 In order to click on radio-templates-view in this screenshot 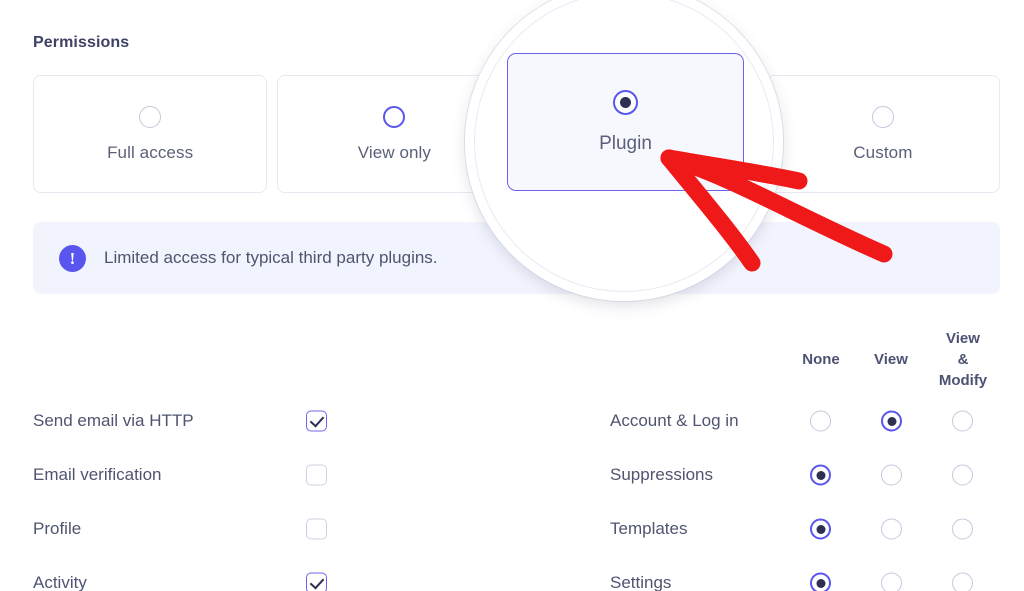, I will do `click(891, 529)`.